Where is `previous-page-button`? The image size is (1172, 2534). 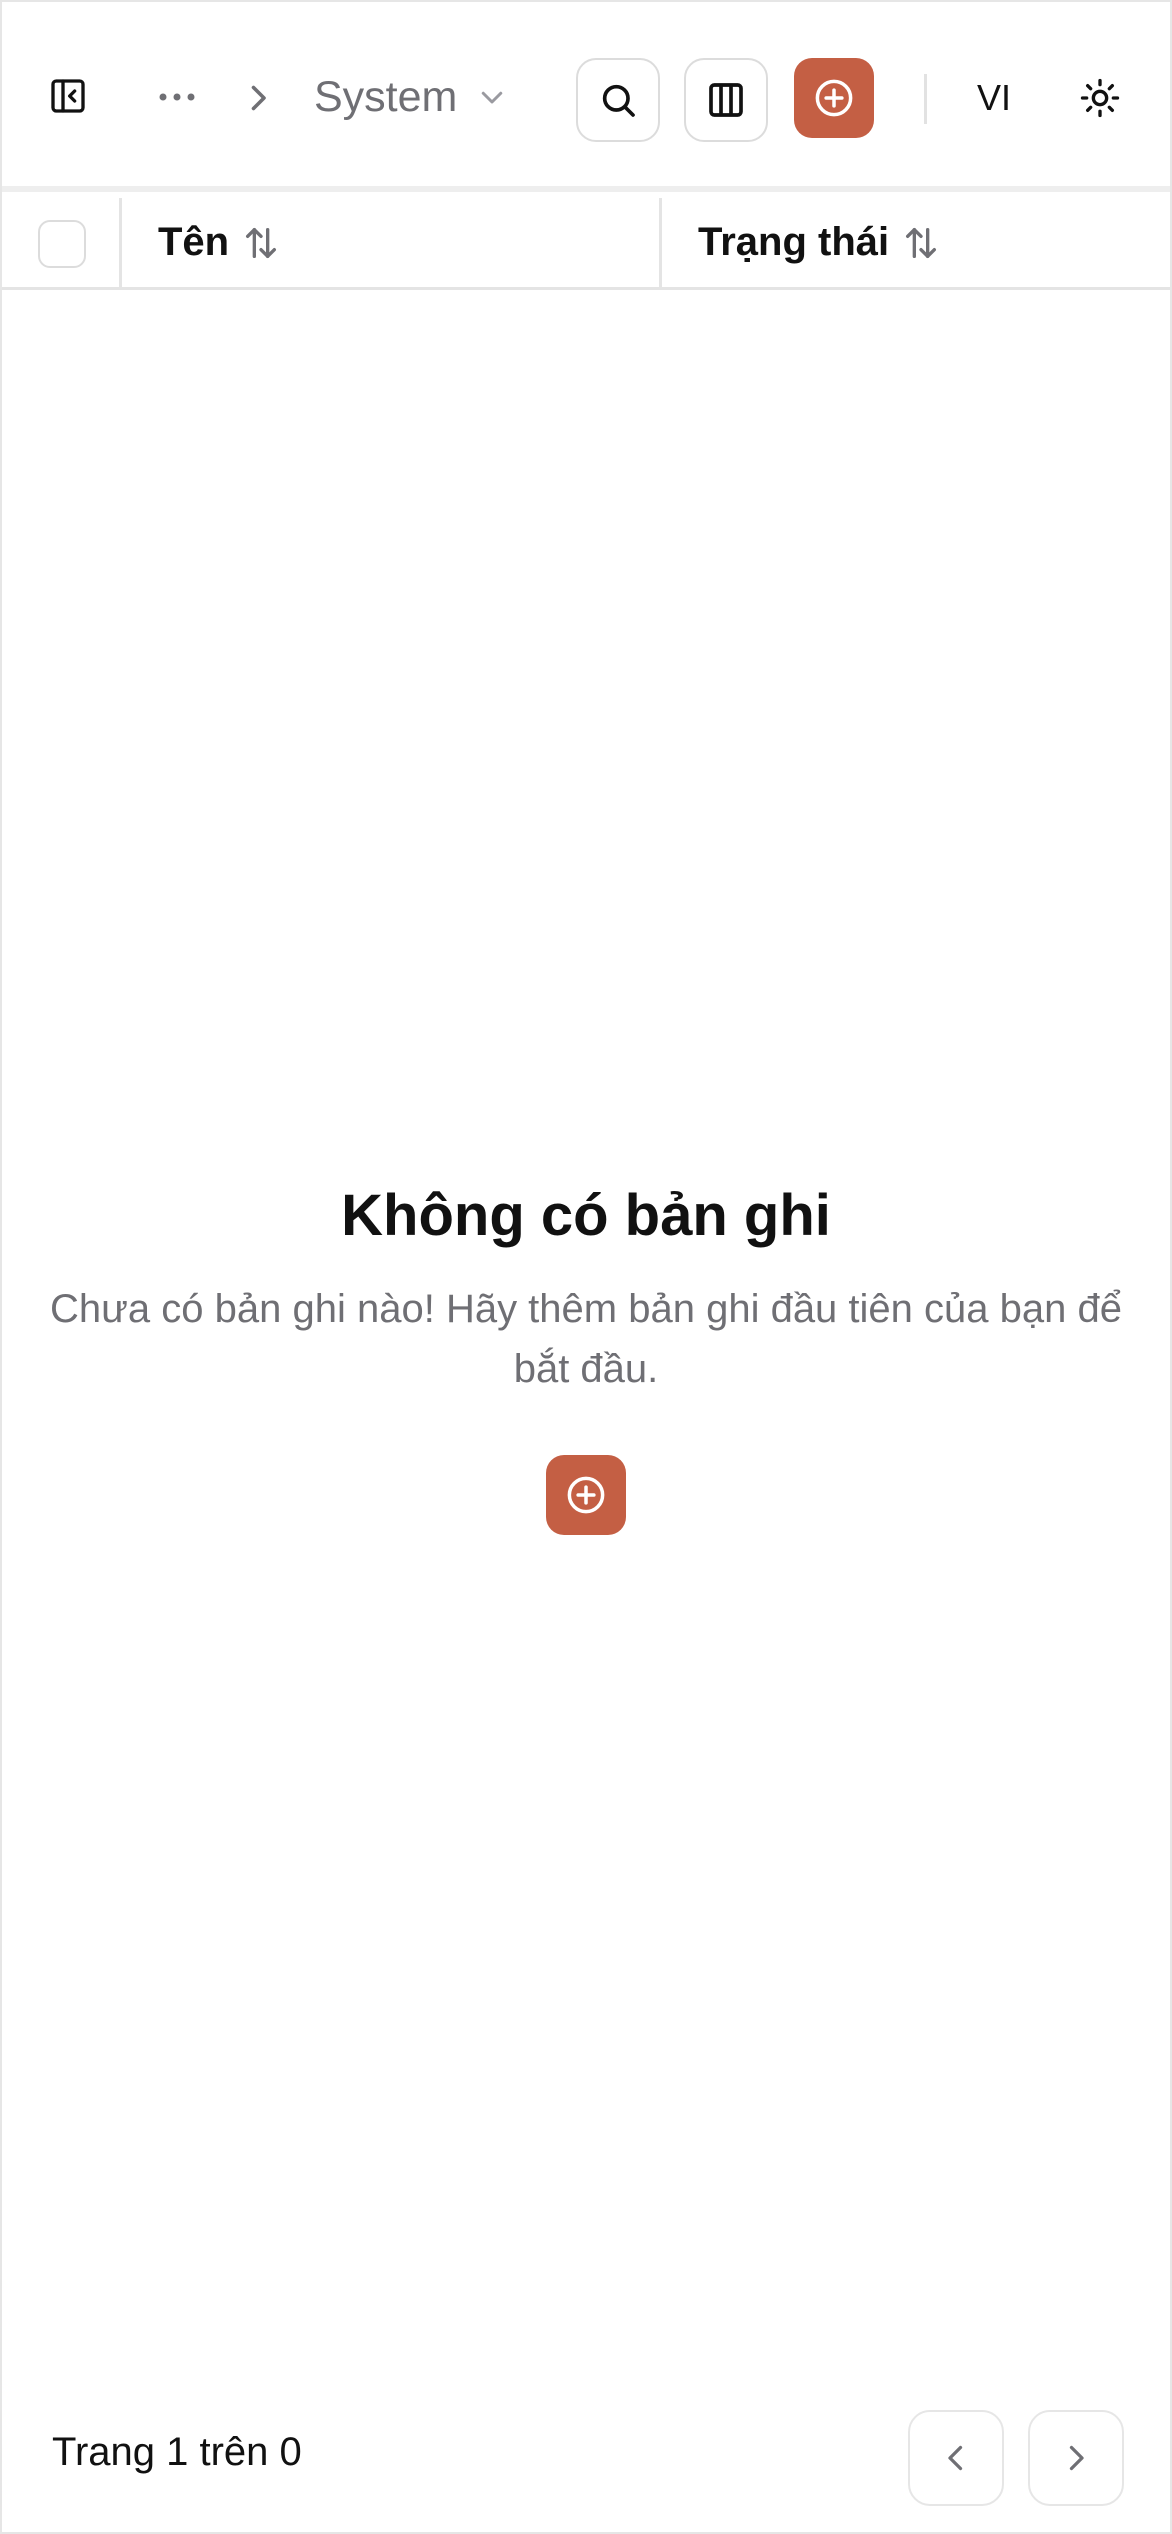 previous-page-button is located at coordinates (956, 2458).